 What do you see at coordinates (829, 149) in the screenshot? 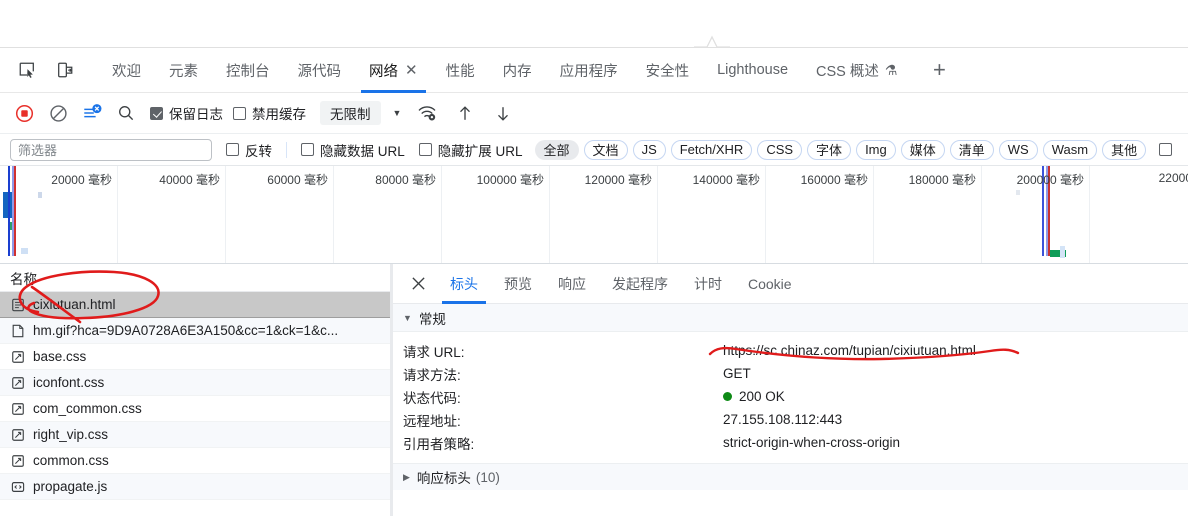
I see `type-filter-font: 字体` at bounding box center [829, 149].